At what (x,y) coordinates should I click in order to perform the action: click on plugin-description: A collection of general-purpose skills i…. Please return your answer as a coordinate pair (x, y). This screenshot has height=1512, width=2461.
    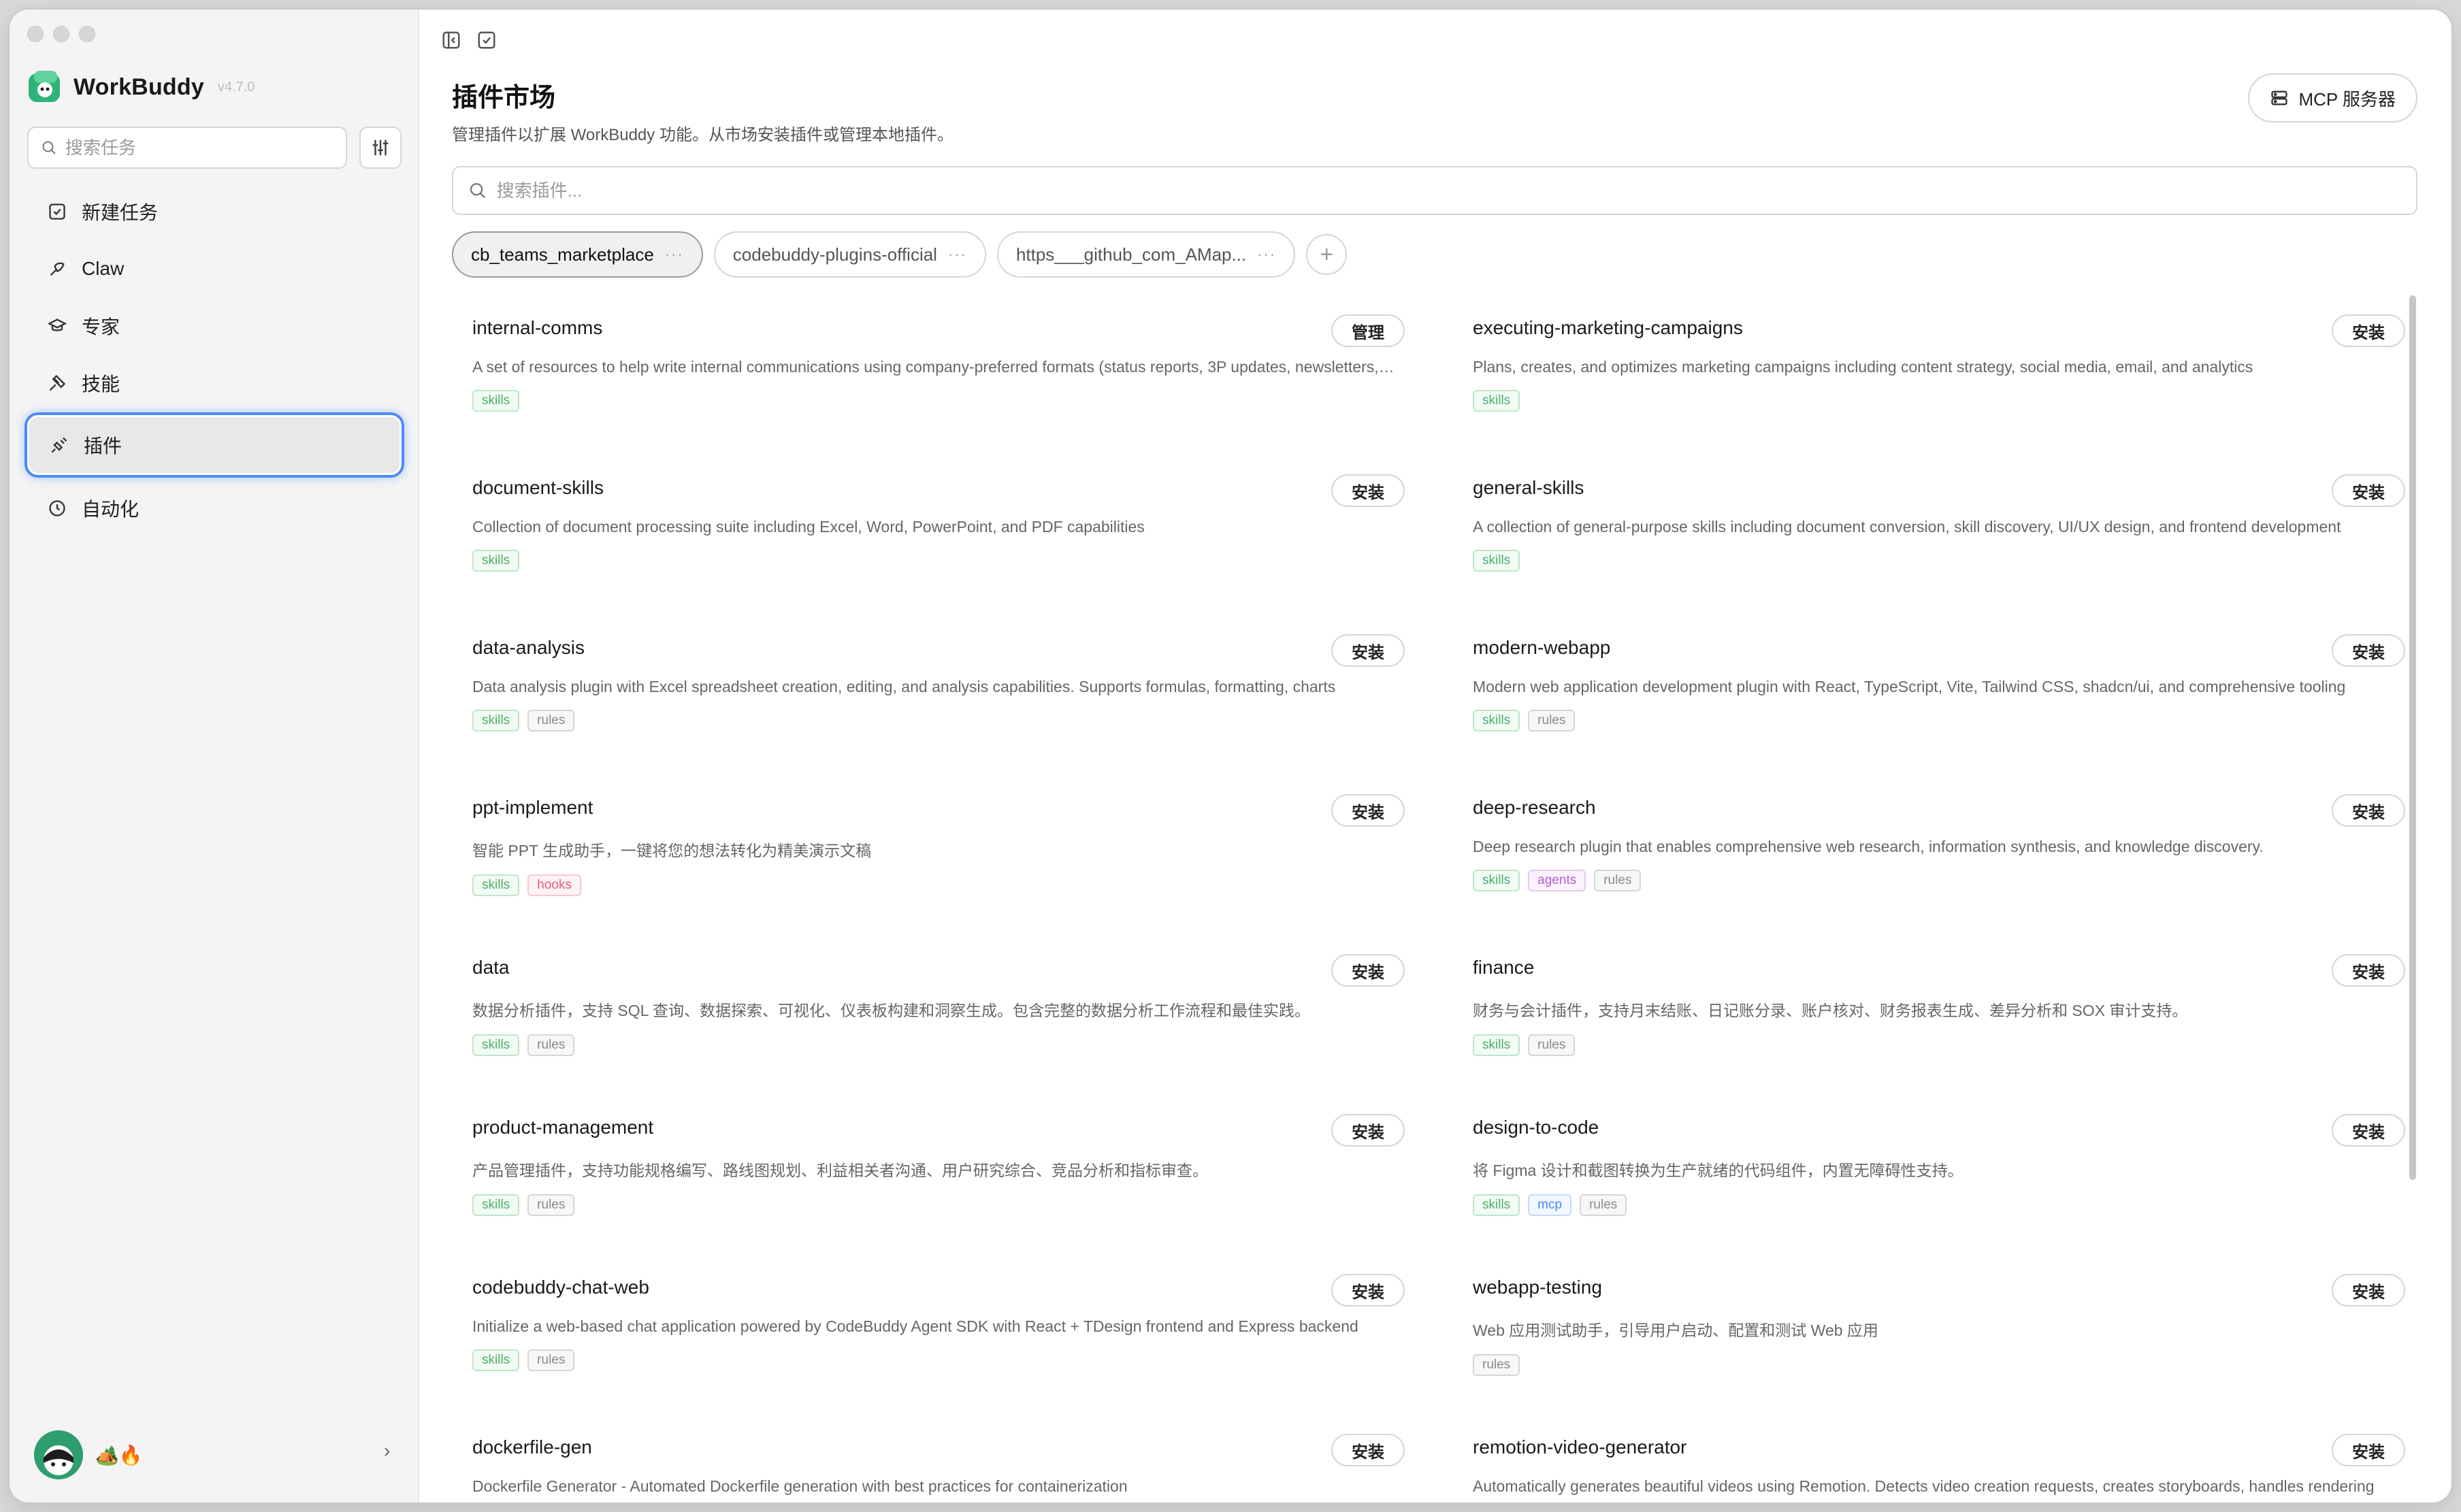
    Looking at the image, I should click on (1907, 527).